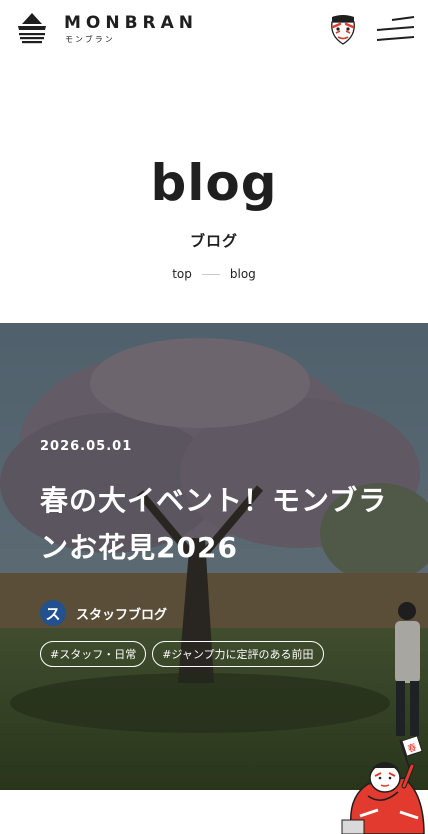  I want to click on post-title: 春の大イベント！モンブランお花見2026, so click(217, 524).